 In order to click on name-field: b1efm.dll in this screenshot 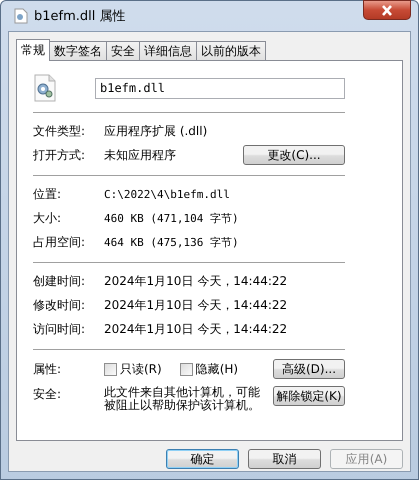, I will do `click(220, 88)`.